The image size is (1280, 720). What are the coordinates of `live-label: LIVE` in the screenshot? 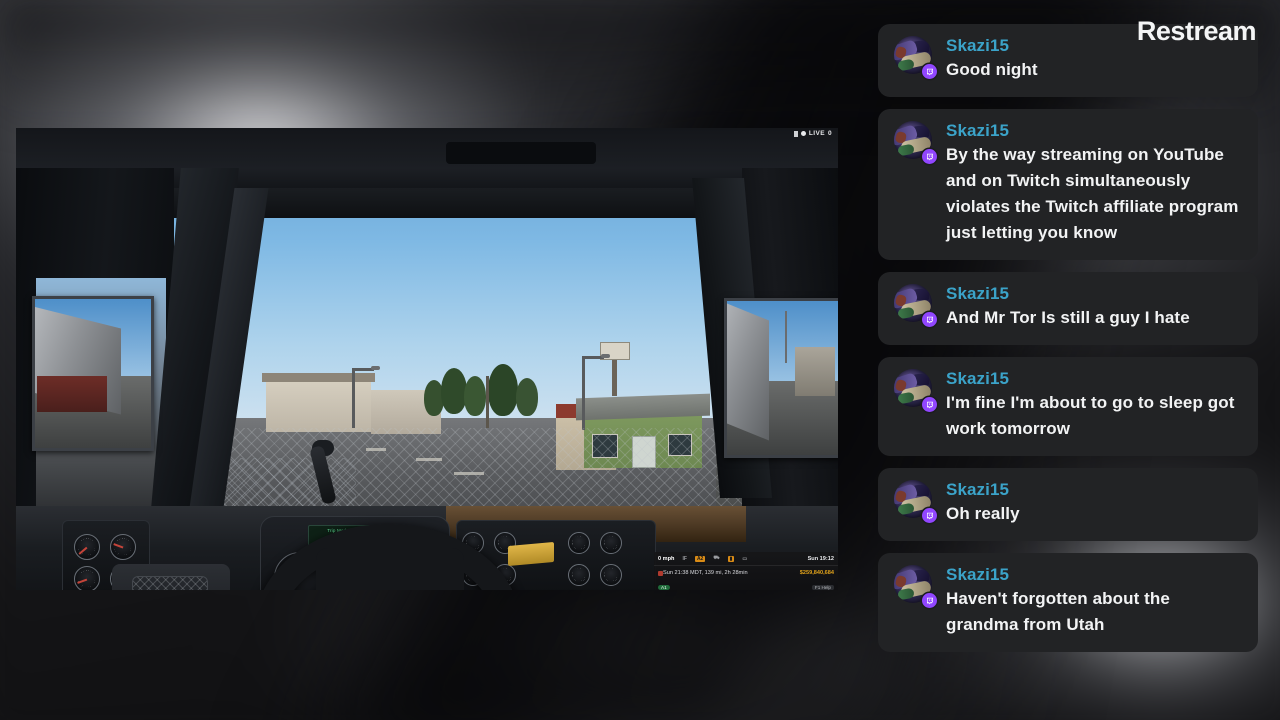 It's located at (816, 133).